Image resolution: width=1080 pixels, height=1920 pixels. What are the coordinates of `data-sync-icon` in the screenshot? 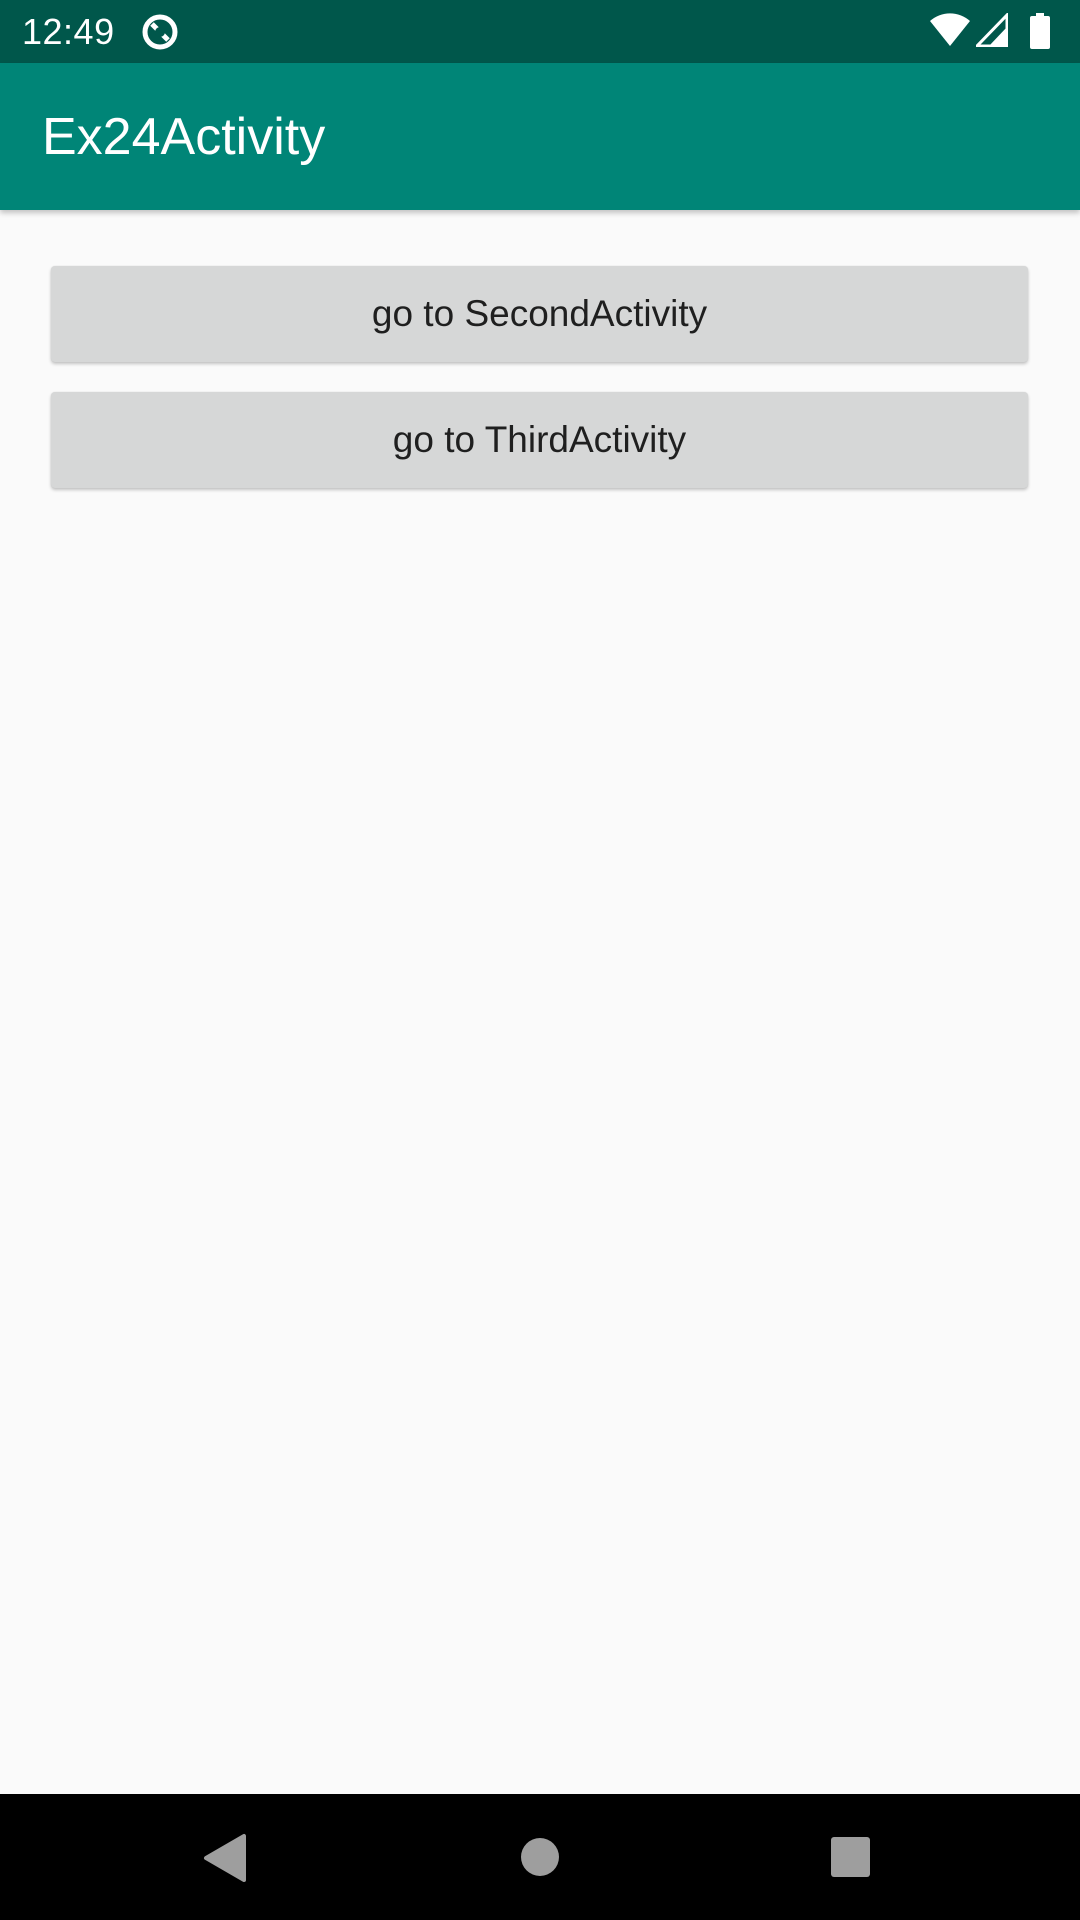 It's located at (160, 32).